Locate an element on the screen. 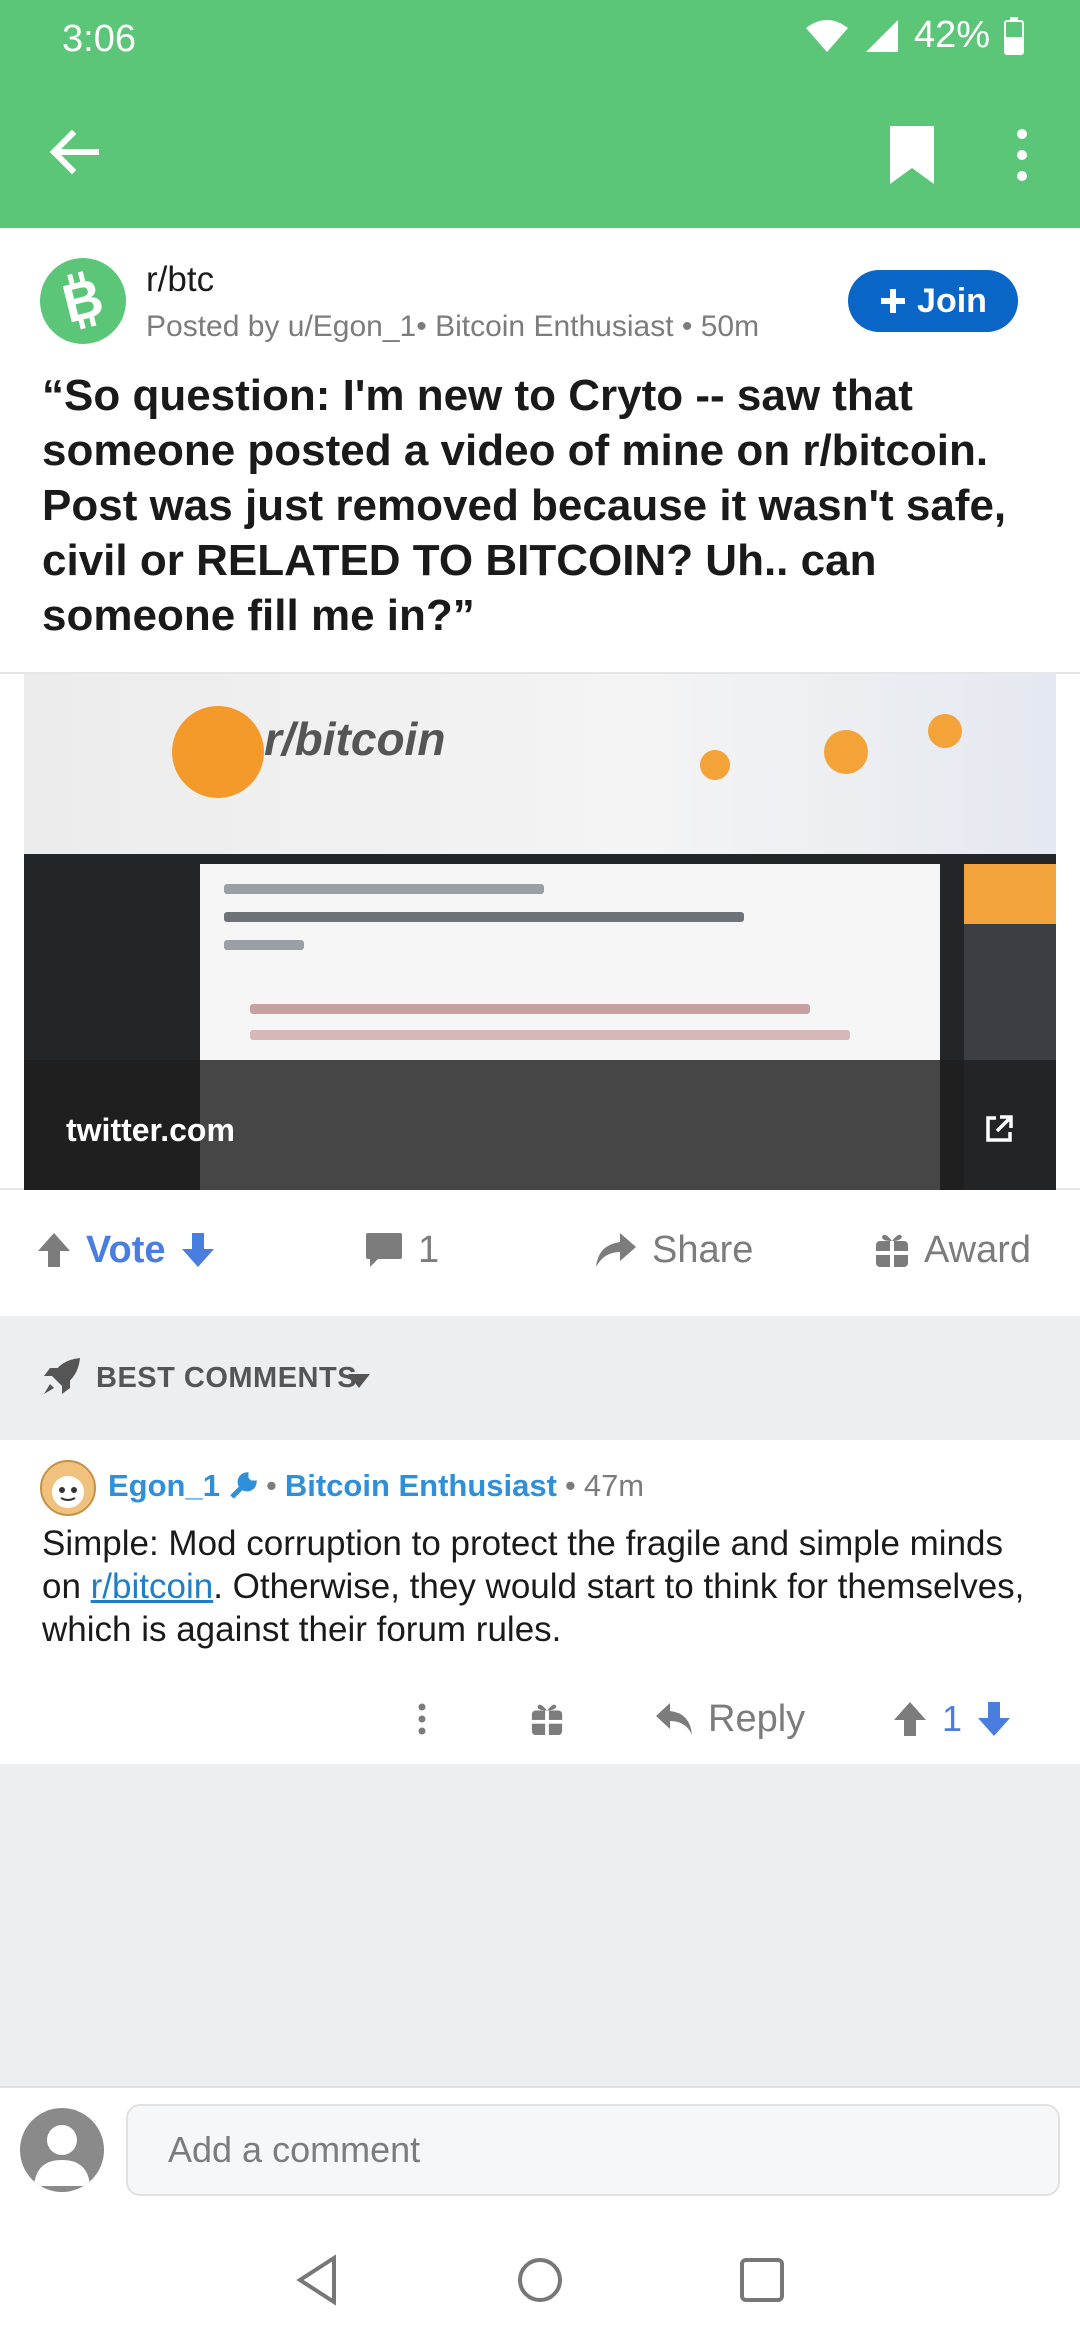  comment-age: 47m is located at coordinates (614, 1485).